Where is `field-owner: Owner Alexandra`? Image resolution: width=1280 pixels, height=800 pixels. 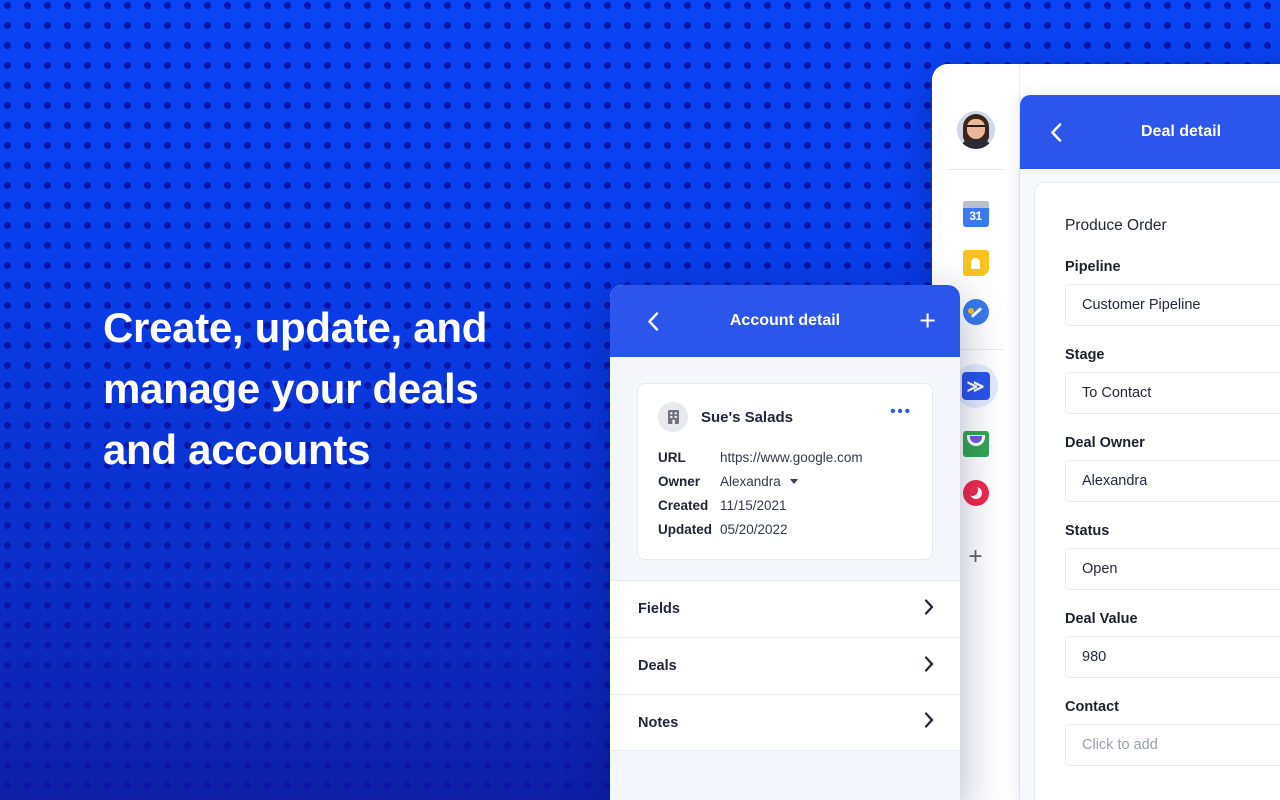
field-owner: Owner Alexandra is located at coordinates (785, 481).